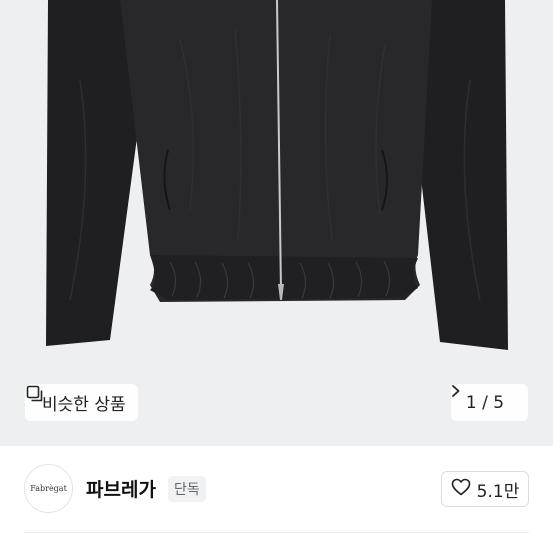 The image size is (553, 553). I want to click on shop-logo: Fabrègat, so click(48, 488).